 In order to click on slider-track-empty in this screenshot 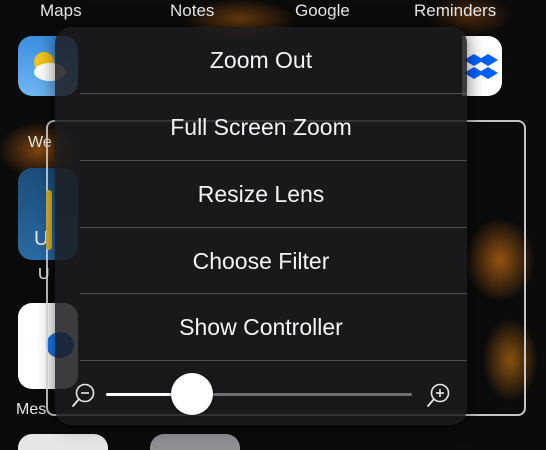, I will do `click(301, 394)`.